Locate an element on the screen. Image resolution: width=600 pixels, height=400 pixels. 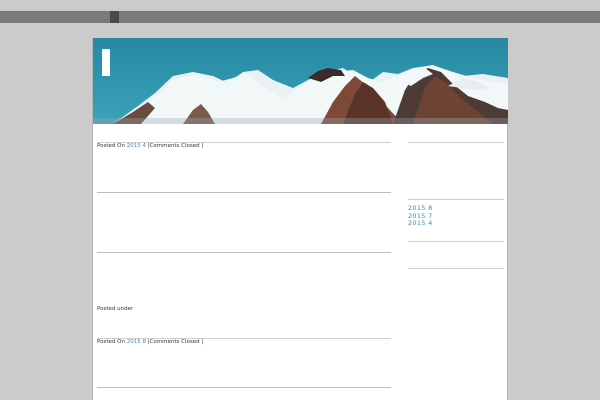
archives-list: 2015 8 2015 7 2015 4 is located at coordinates (420, 216).